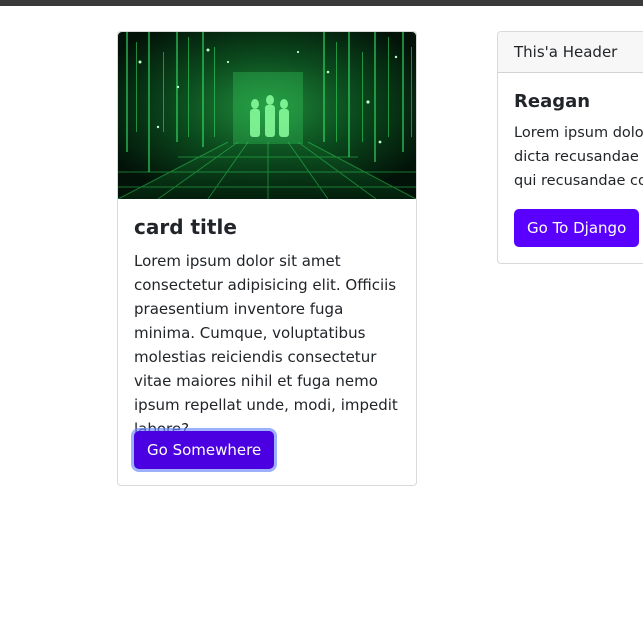 This screenshot has width=643, height=644. Describe the element at coordinates (578, 181) in the screenshot. I see `card-text-line: qui recusandae co` at that location.